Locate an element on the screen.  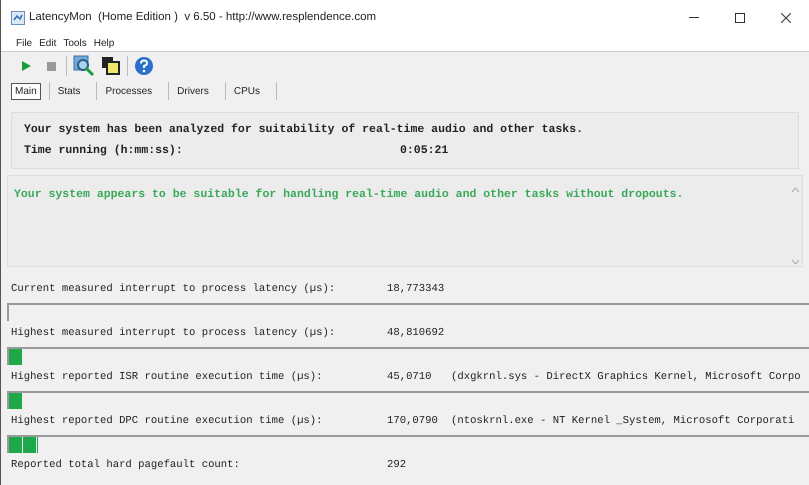
tab: Main is located at coordinates (26, 91).